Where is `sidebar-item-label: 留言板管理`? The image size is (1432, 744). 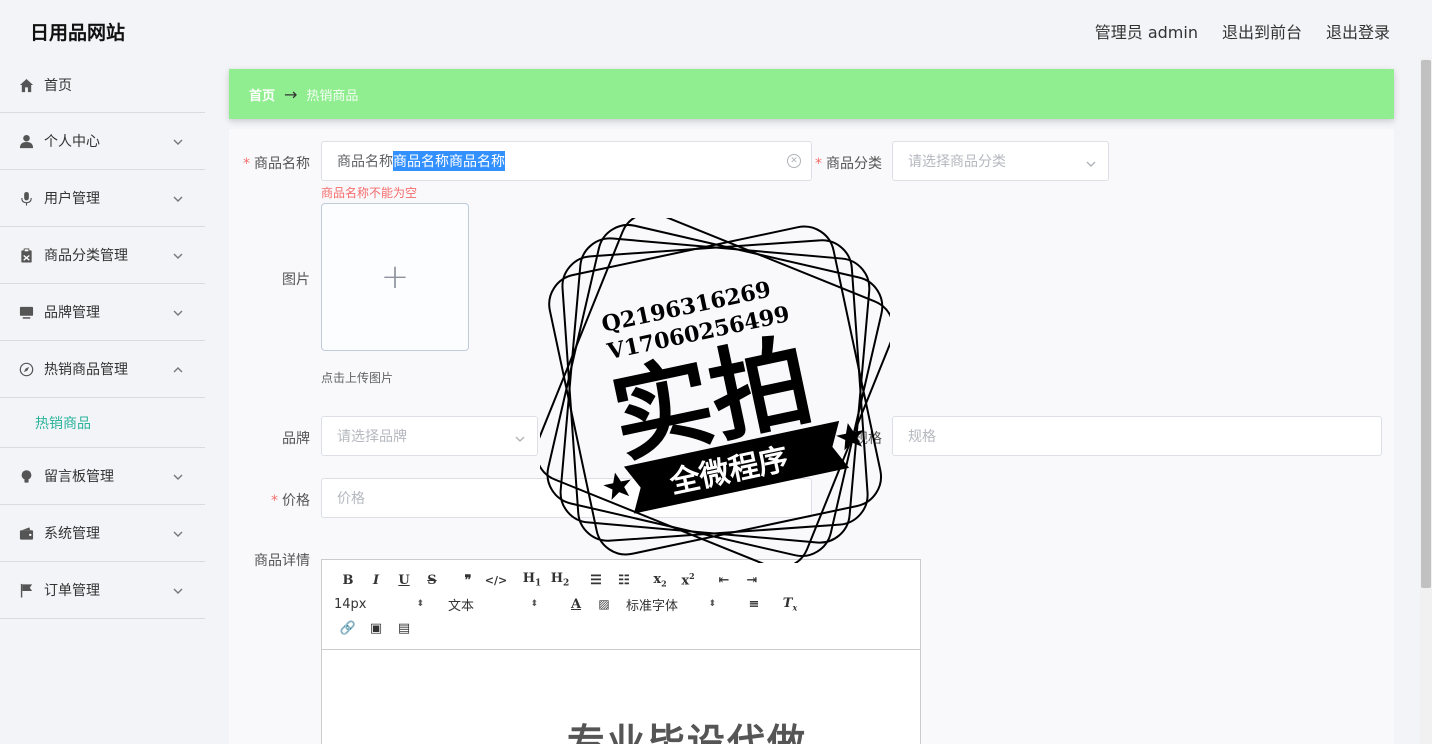 sidebar-item-label: 留言板管理 is located at coordinates (79, 477).